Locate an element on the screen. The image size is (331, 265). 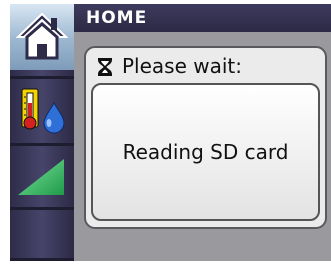
sidebar-item-level is located at coordinates (42, 176).